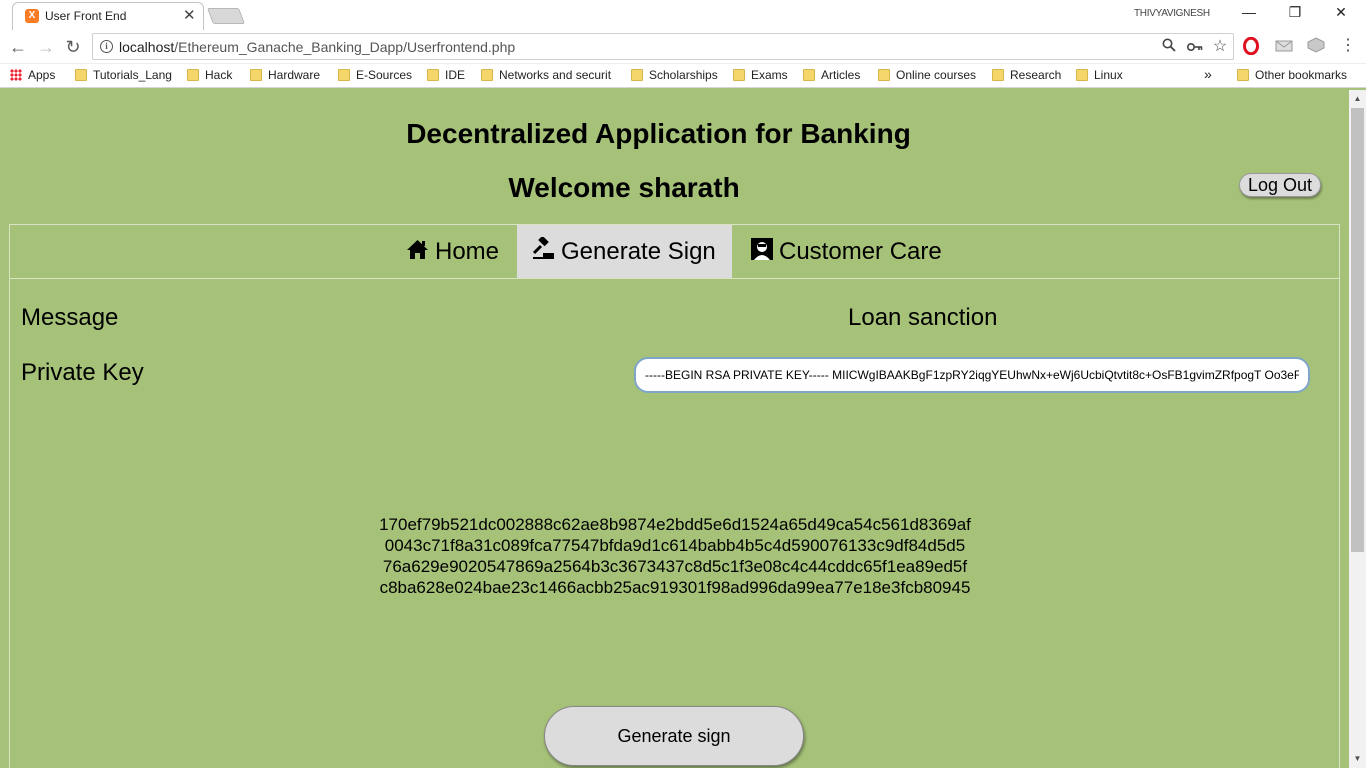  I want to click on close-window-button: ✕, so click(1341, 14).